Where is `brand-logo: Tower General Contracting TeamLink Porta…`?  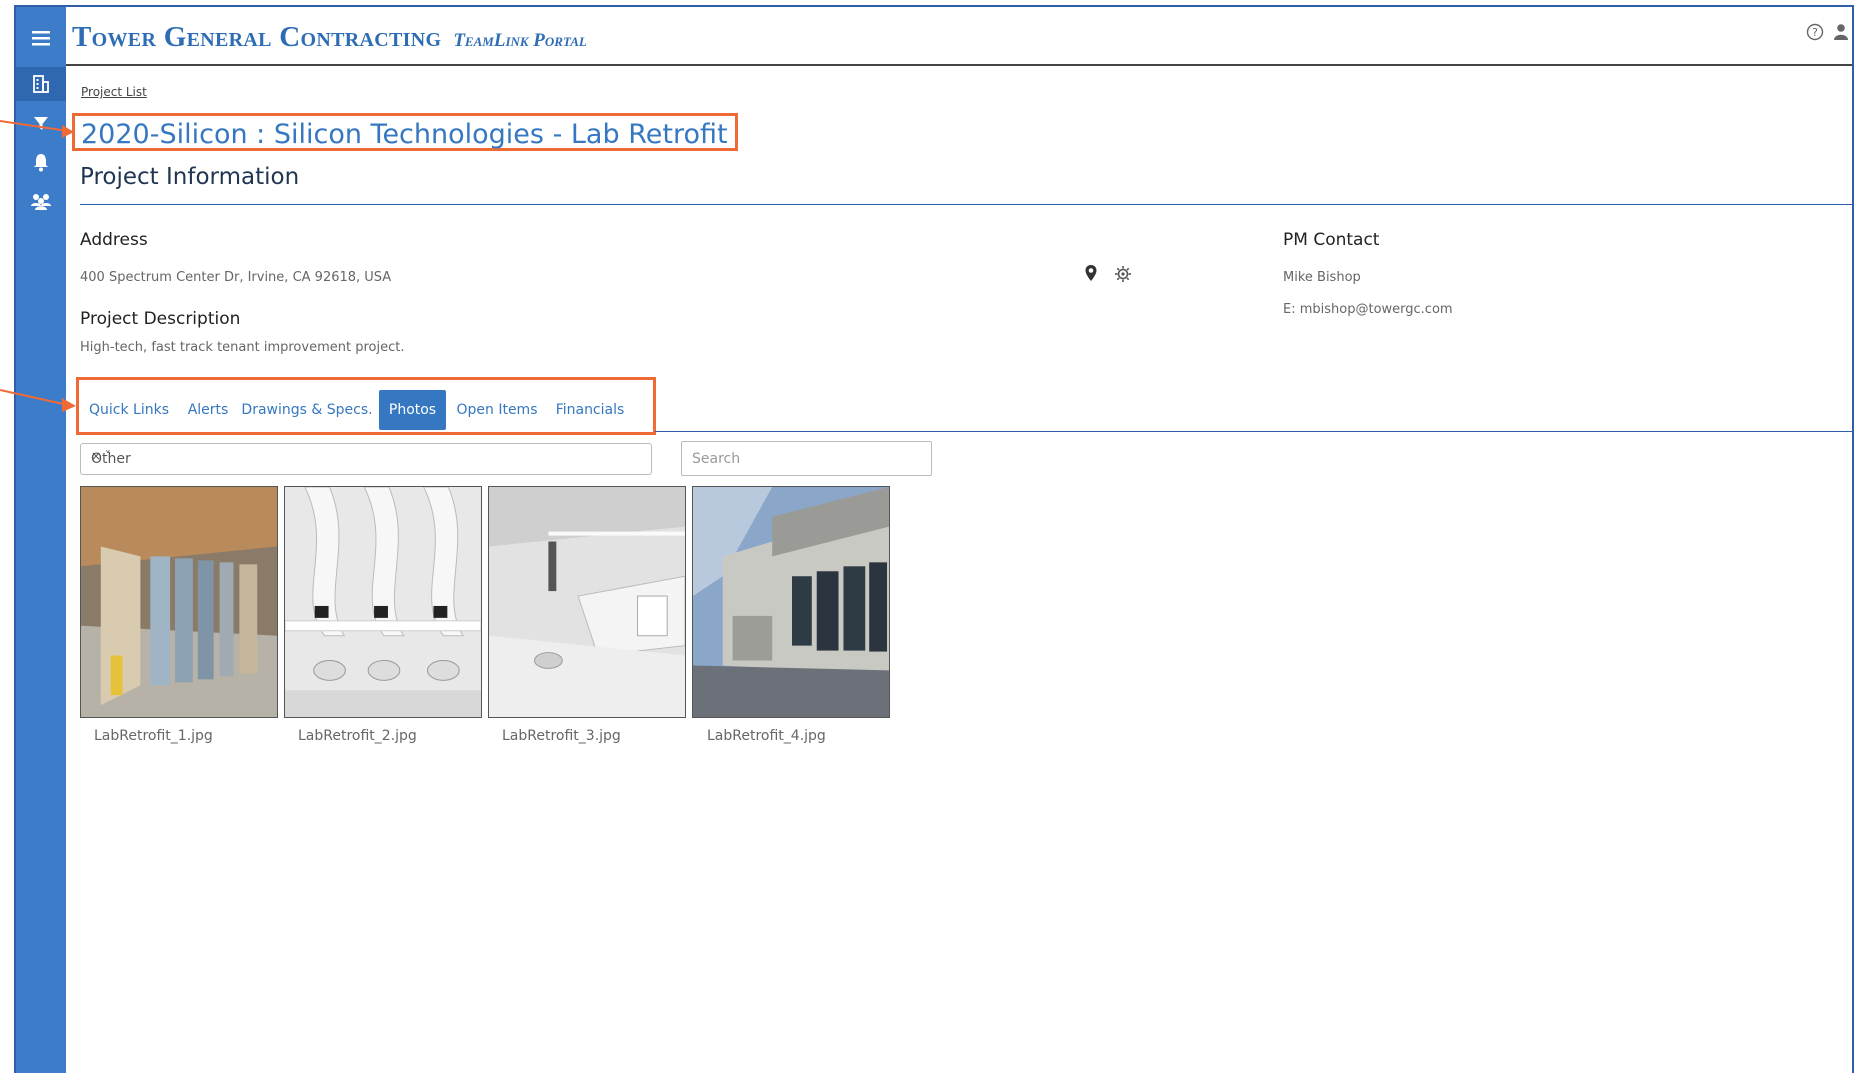
brand-logo: Tower General Contracting TeamLink Porta… is located at coordinates (329, 37).